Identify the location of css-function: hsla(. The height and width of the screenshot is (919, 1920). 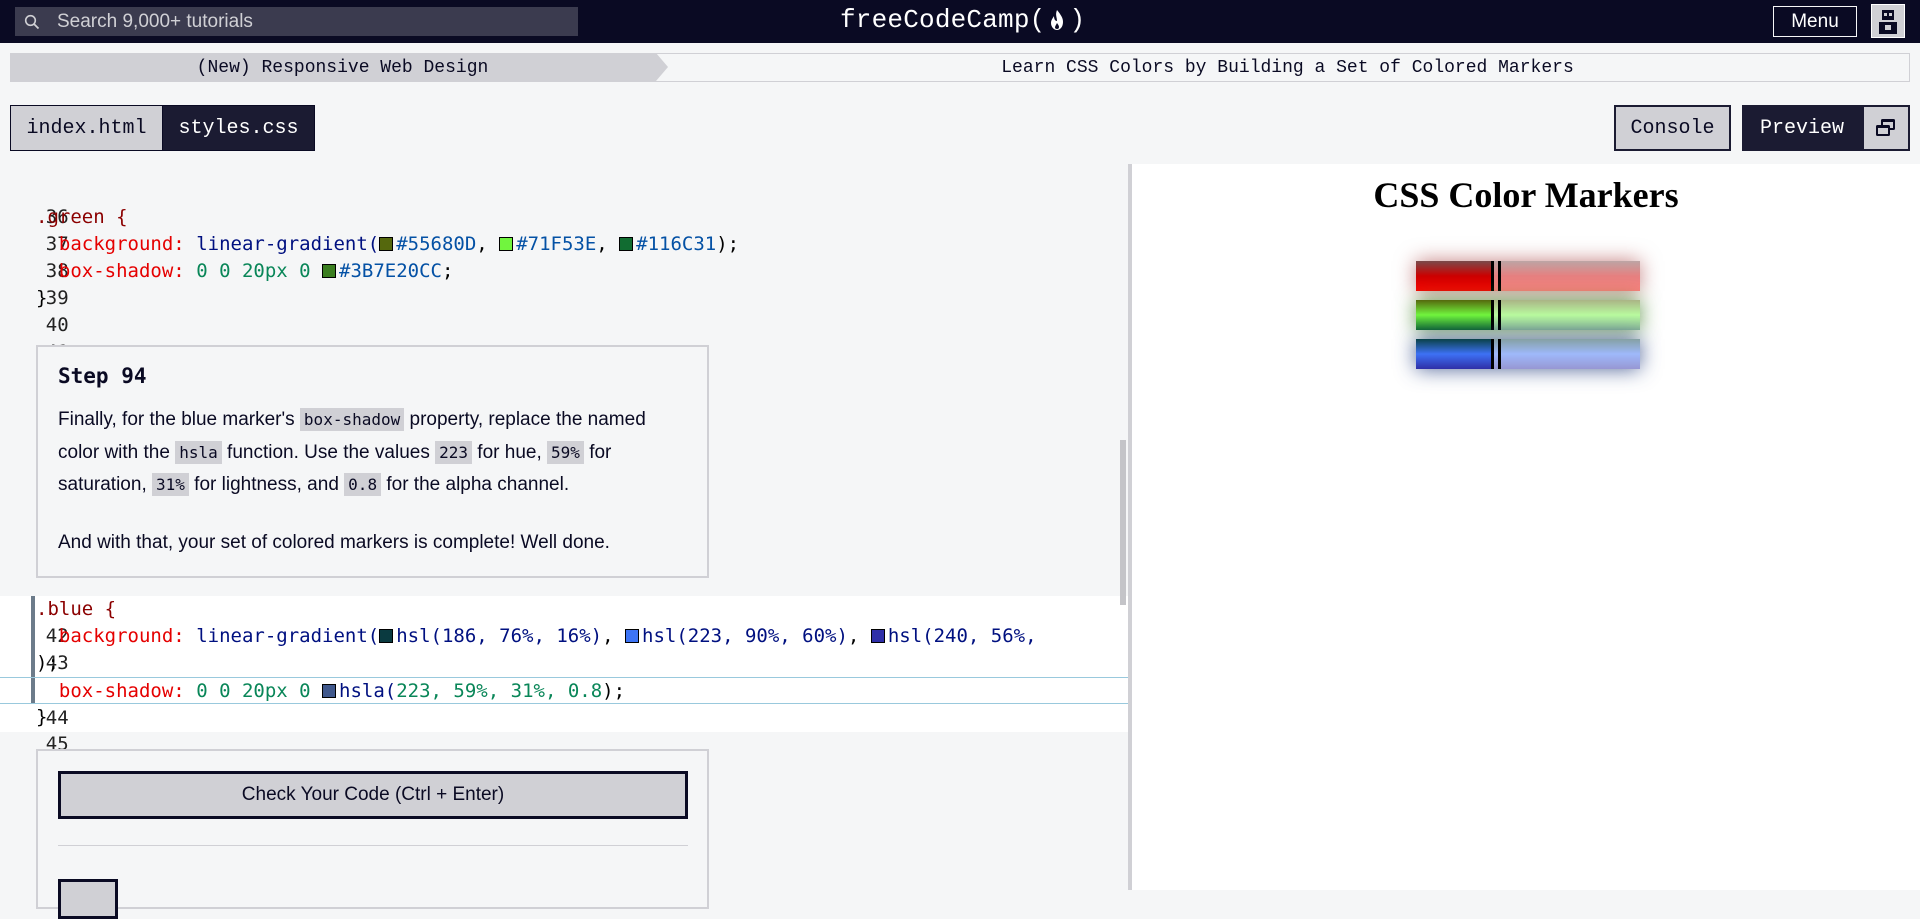
(368, 691).